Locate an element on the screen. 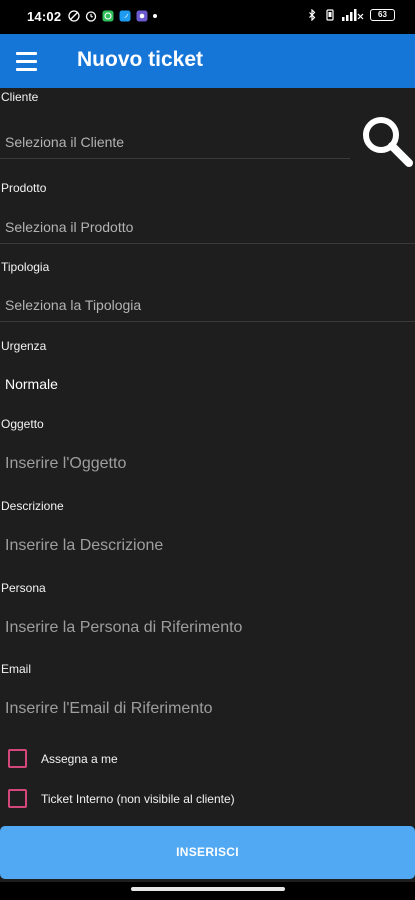  home-gesture-handle is located at coordinates (208, 889).